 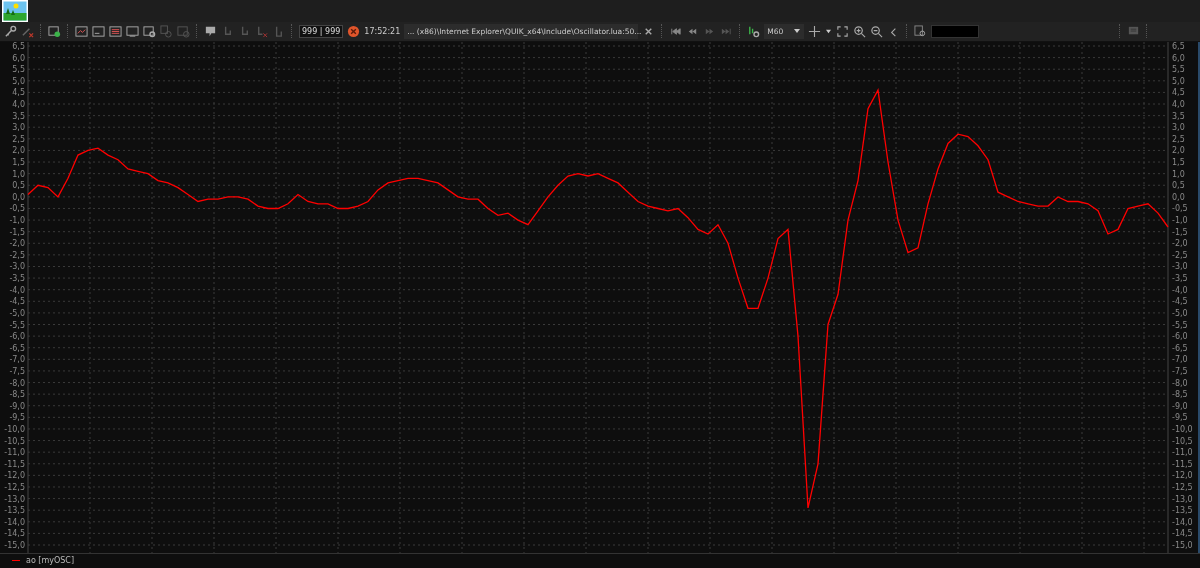 What do you see at coordinates (149, 31) in the screenshot?
I see `window-gear-icon` at bounding box center [149, 31].